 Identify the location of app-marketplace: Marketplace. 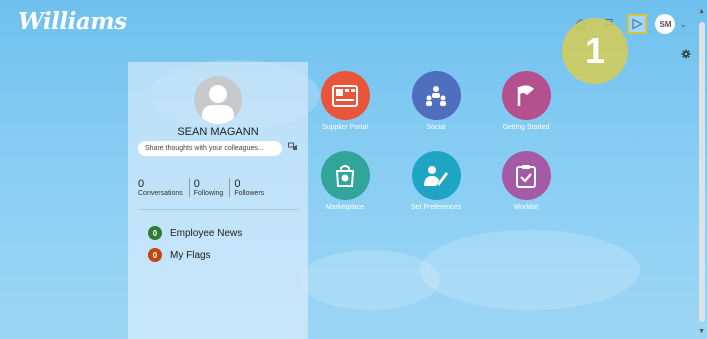
(345, 181).